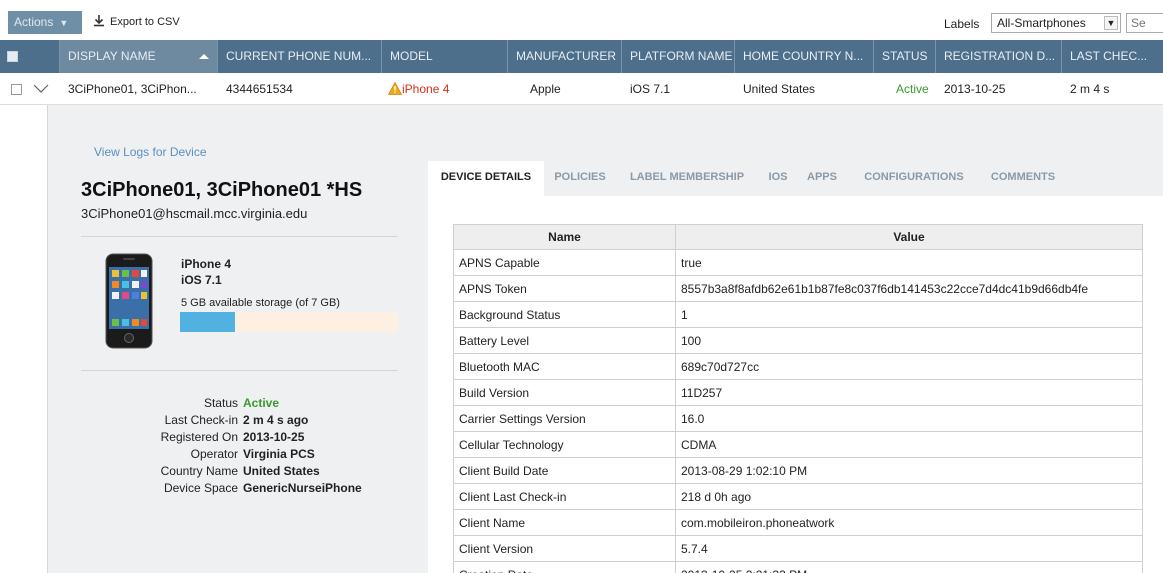  What do you see at coordinates (201, 280) in the screenshot?
I see `device-ios-version: iOS 7.1` at bounding box center [201, 280].